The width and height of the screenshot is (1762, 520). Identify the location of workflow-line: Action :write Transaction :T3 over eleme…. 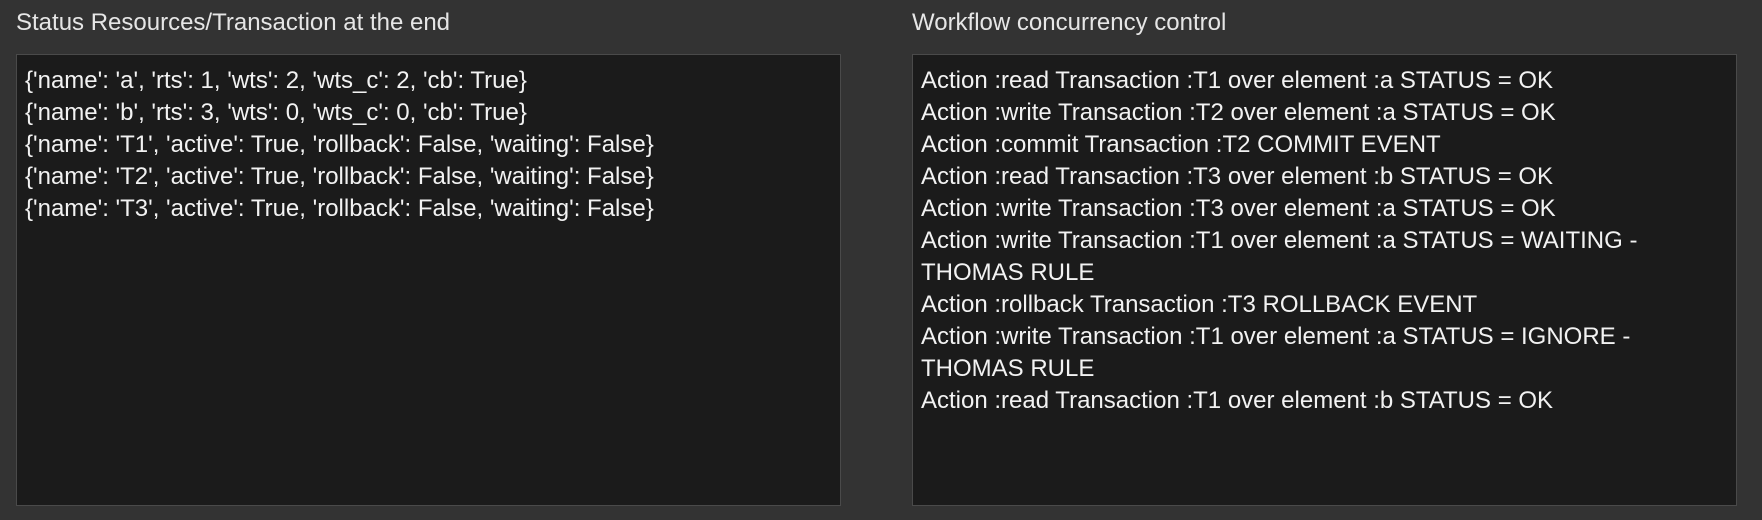
(1238, 208).